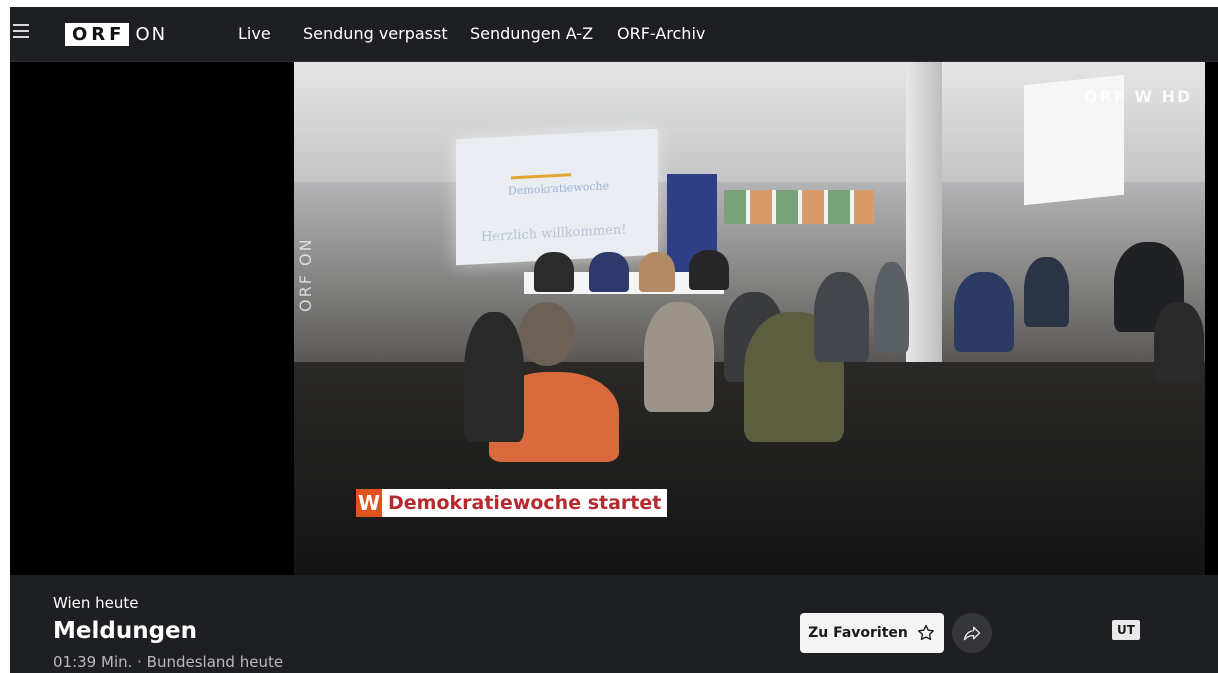  I want to click on nav-orf-archiv: ORF-Archiv, so click(661, 33).